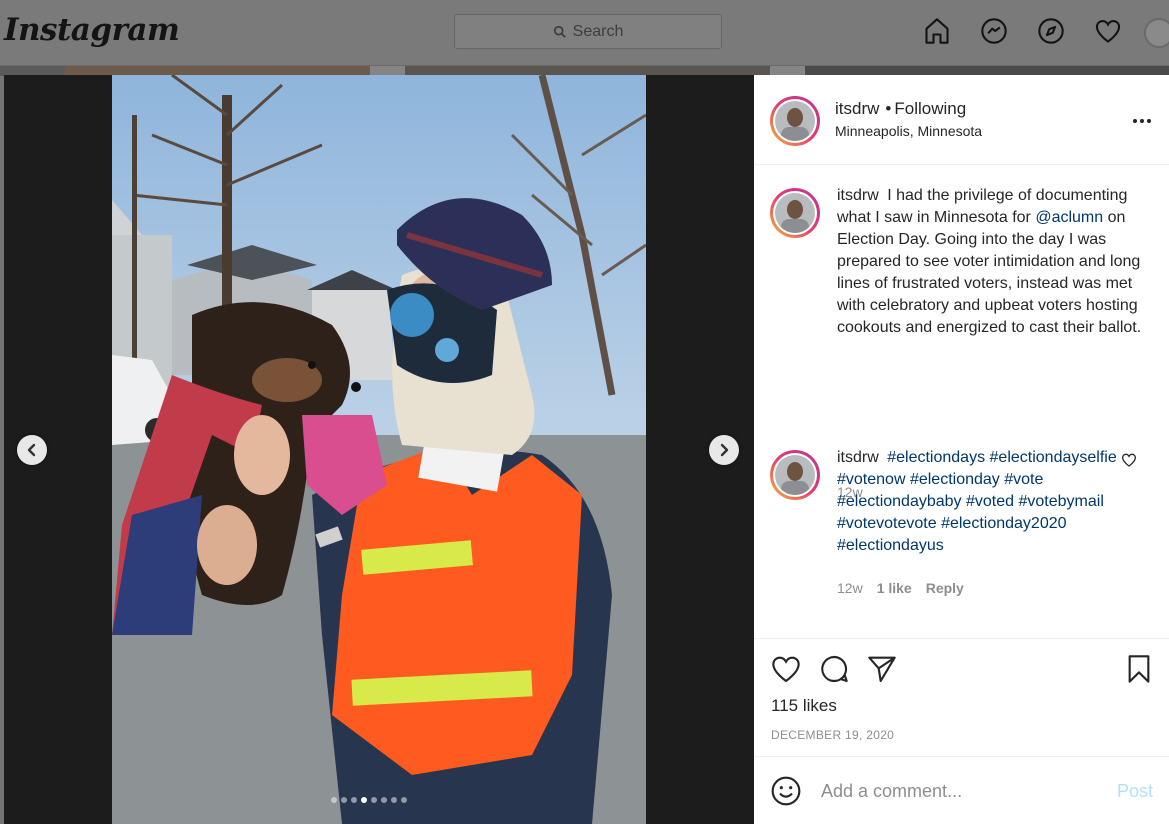 This screenshot has width=1169, height=824. Describe the element at coordinates (1023, 479) in the screenshot. I see `hashtag-link: #vote` at that location.